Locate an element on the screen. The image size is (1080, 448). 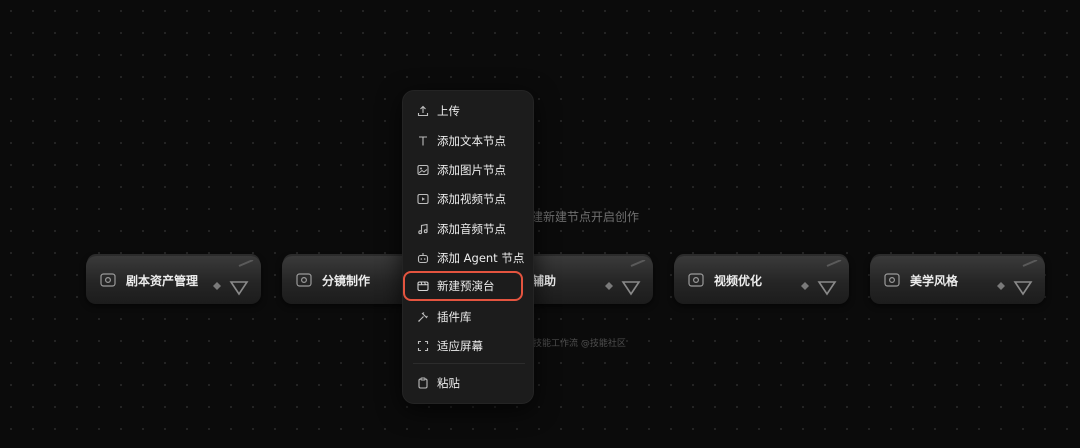
canvas-hint: 建新建节点开启创作 is located at coordinates (585, 217).